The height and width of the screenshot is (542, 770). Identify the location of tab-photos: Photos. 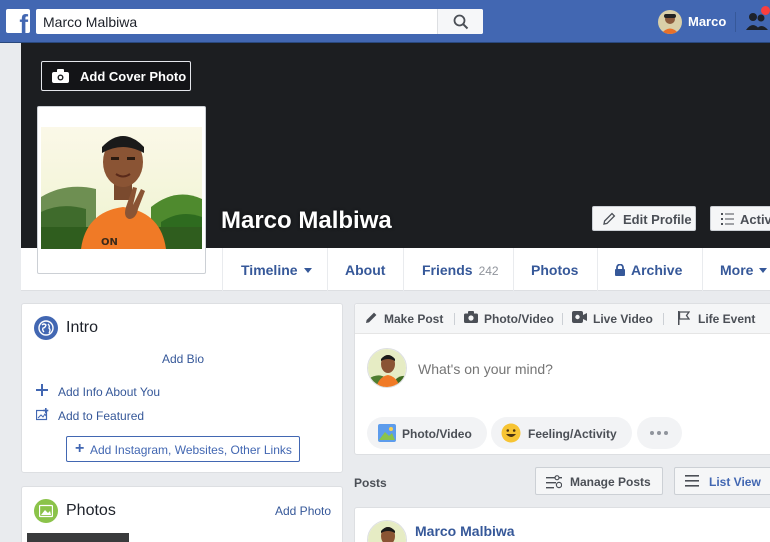
(555, 269).